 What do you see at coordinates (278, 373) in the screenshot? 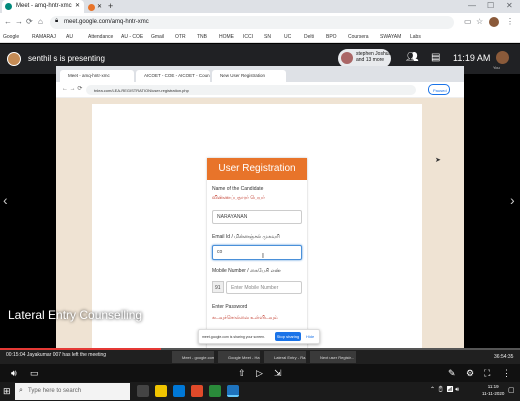
I see `share-icon: ⇲` at bounding box center [278, 373].